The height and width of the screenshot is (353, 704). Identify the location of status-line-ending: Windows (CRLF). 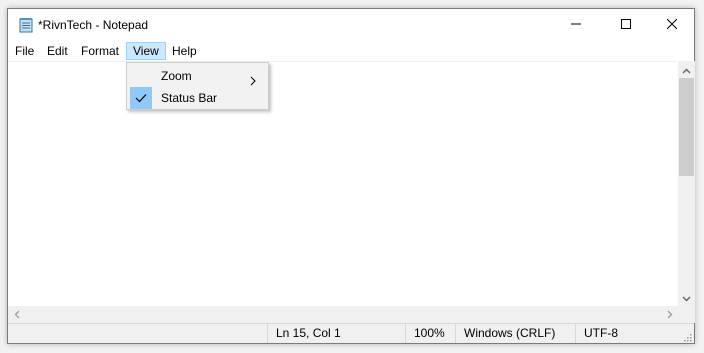
(515, 333).